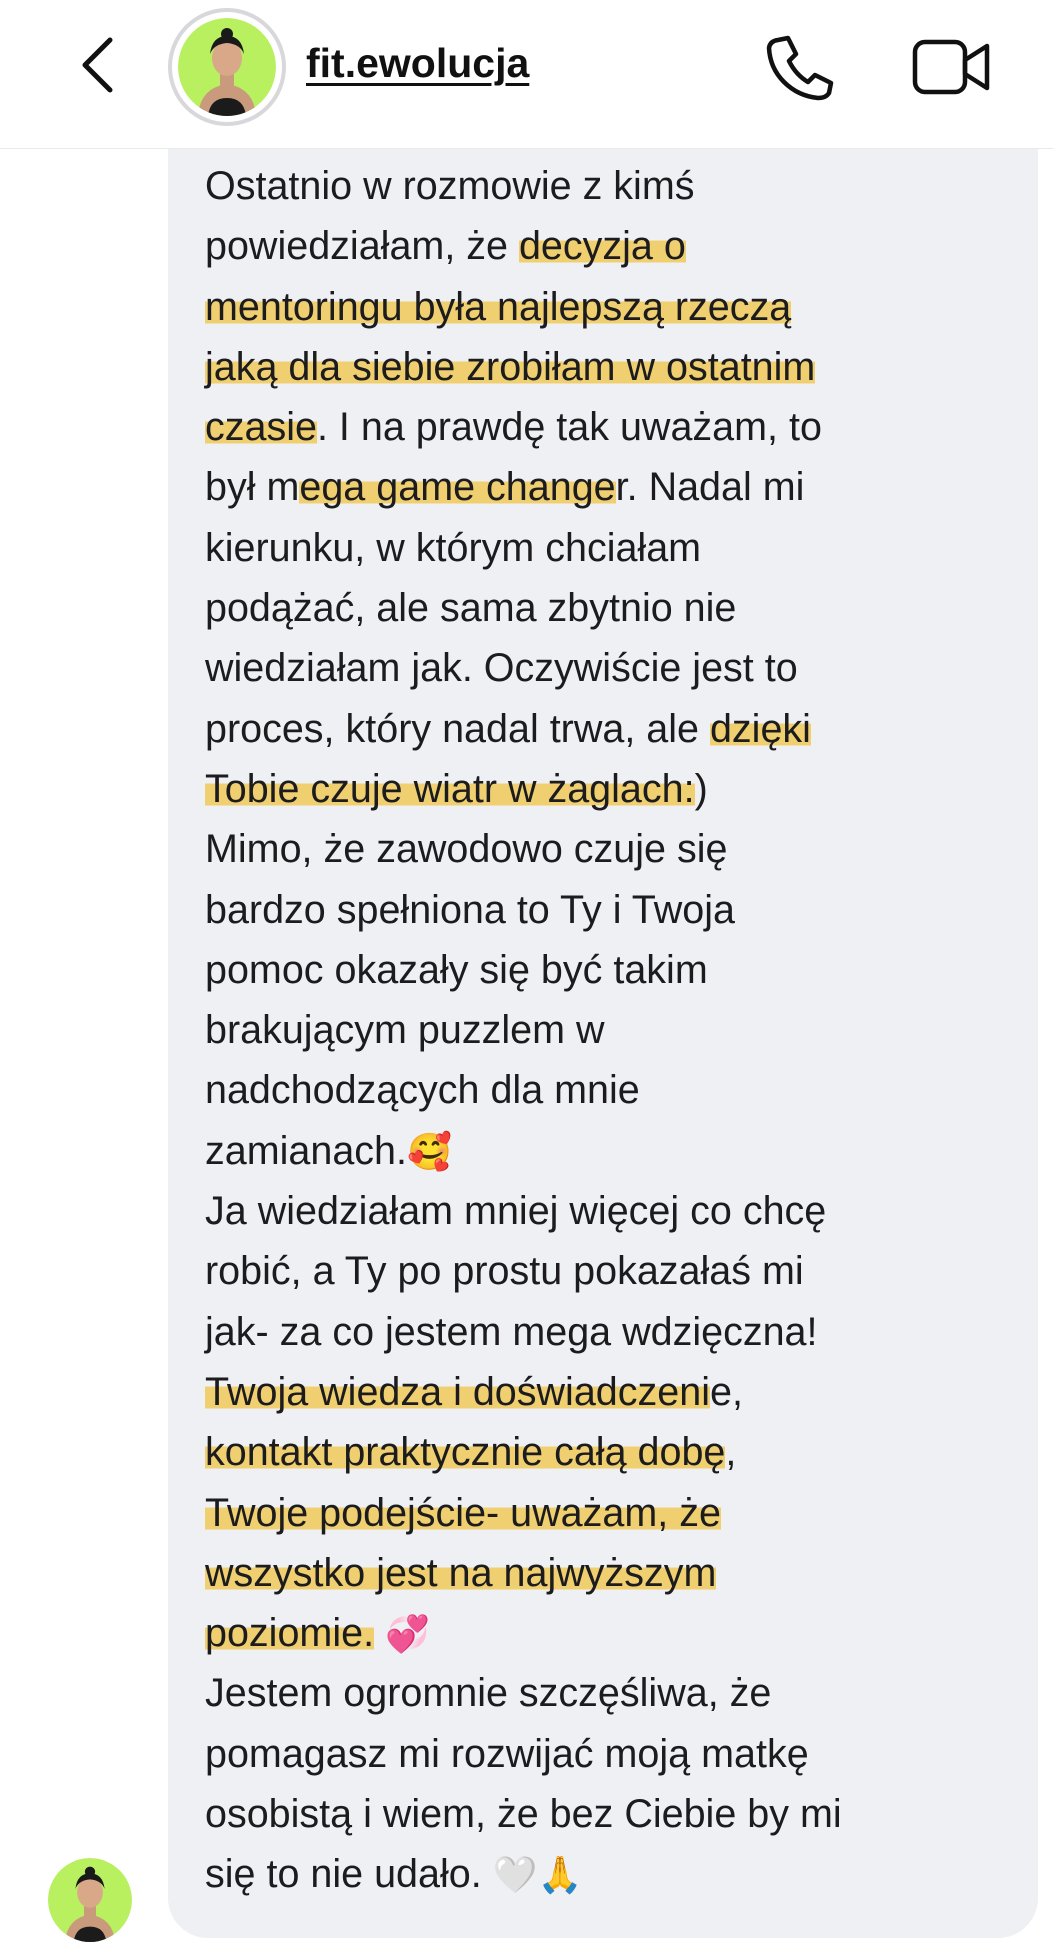 The width and height of the screenshot is (1053, 1955). What do you see at coordinates (457, 487) in the screenshot?
I see `highlighted-text: ega game change` at bounding box center [457, 487].